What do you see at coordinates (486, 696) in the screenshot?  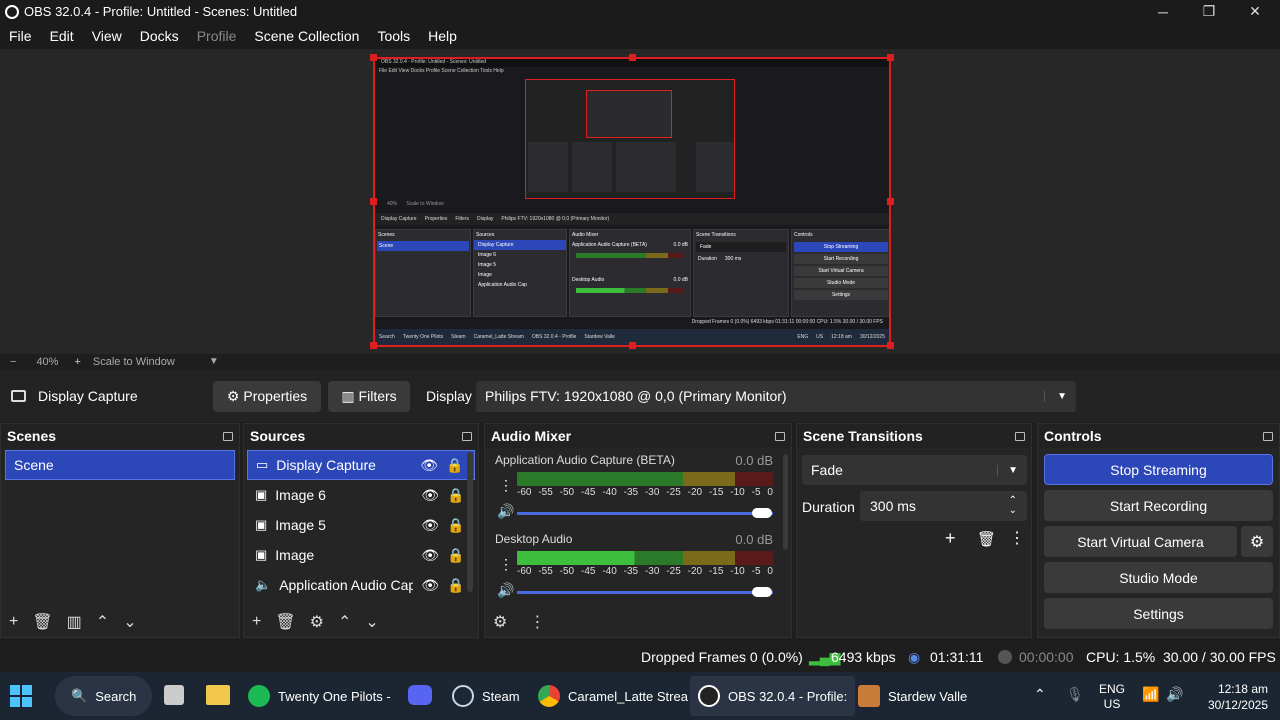 I see `taskbar-app: Steam` at bounding box center [486, 696].